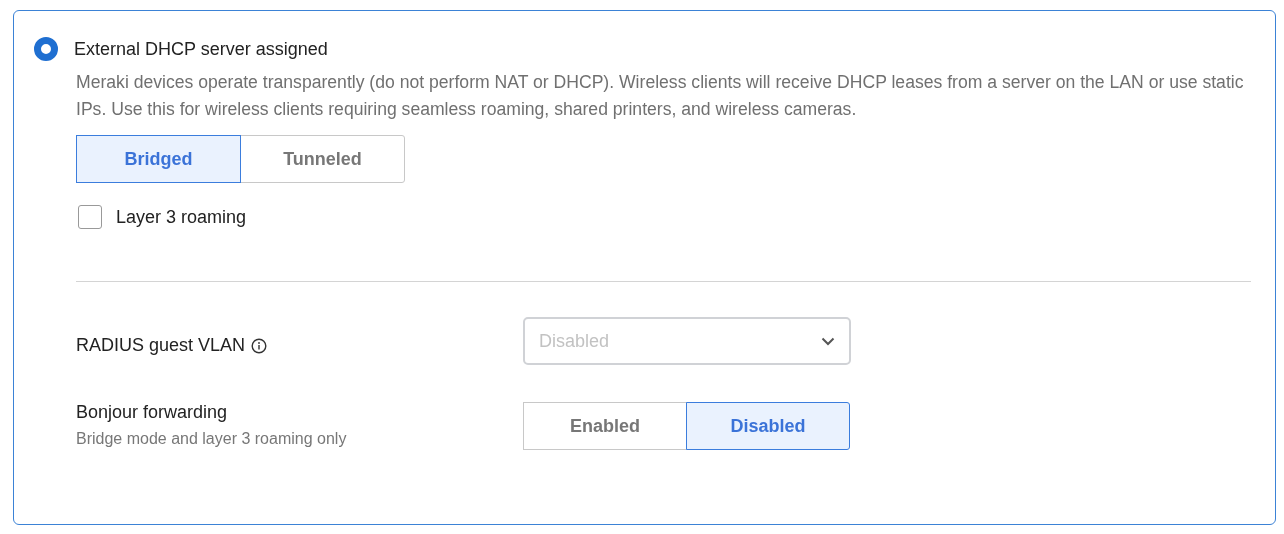  I want to click on field-hint: Bridge mode and layer 3 roaming only, so click(212, 439).